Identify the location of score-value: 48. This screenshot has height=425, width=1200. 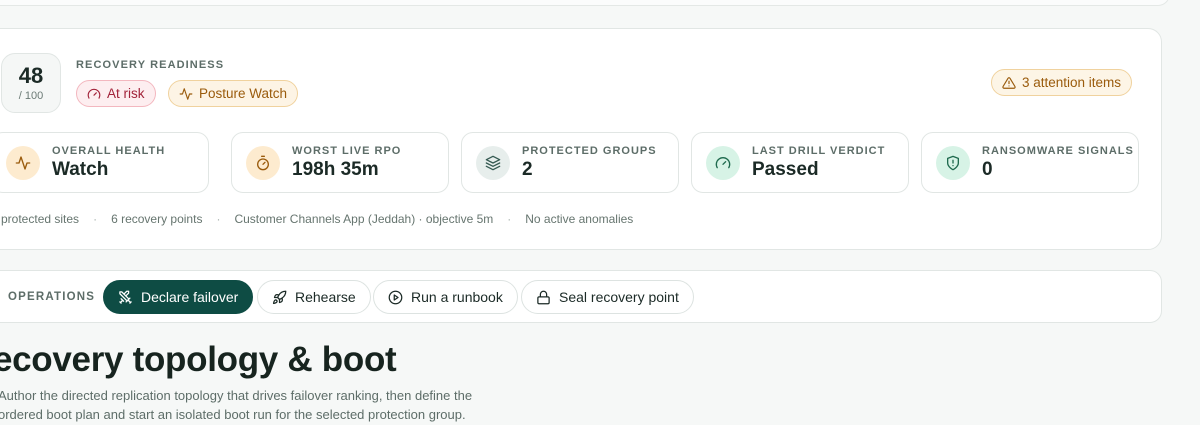
(31, 75).